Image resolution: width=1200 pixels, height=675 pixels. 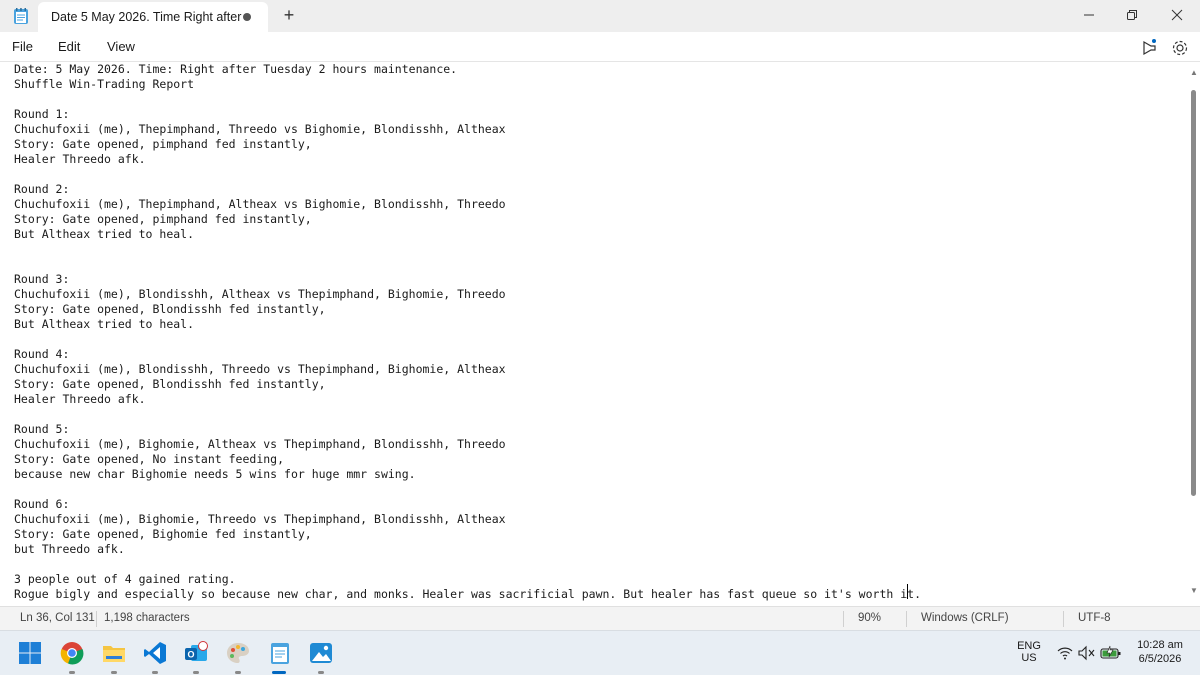 I want to click on menu-view: View, so click(x=121, y=46).